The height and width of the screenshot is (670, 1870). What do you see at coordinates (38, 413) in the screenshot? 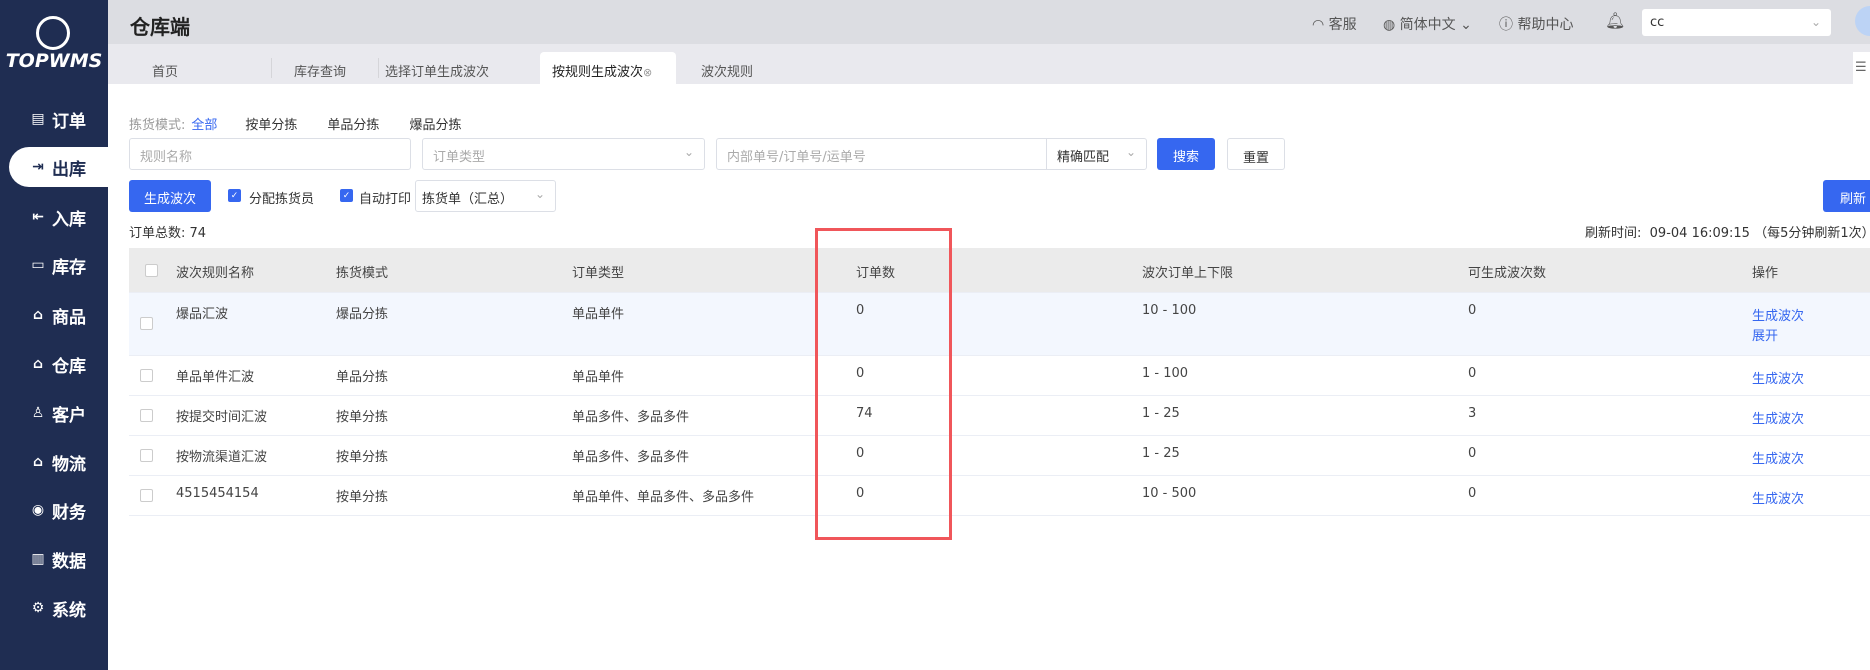
I see `customer-icon: ♙` at bounding box center [38, 413].